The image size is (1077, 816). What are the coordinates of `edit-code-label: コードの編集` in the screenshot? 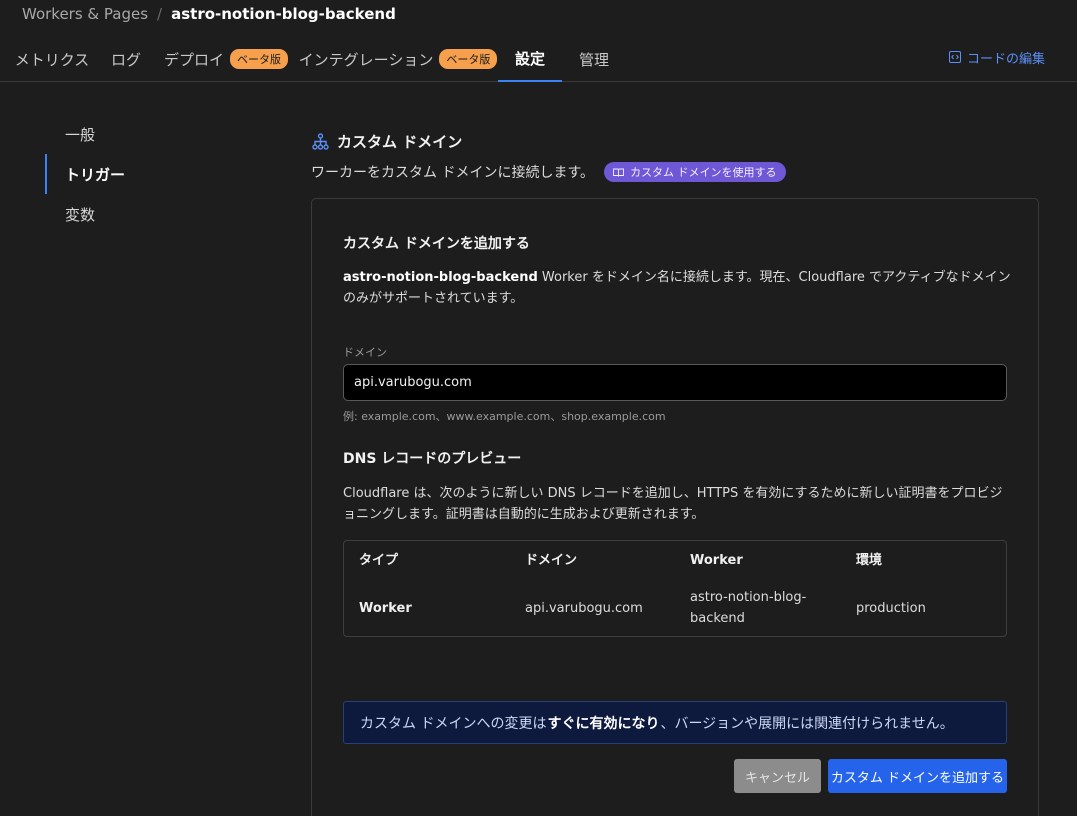 It's located at (1005, 59).